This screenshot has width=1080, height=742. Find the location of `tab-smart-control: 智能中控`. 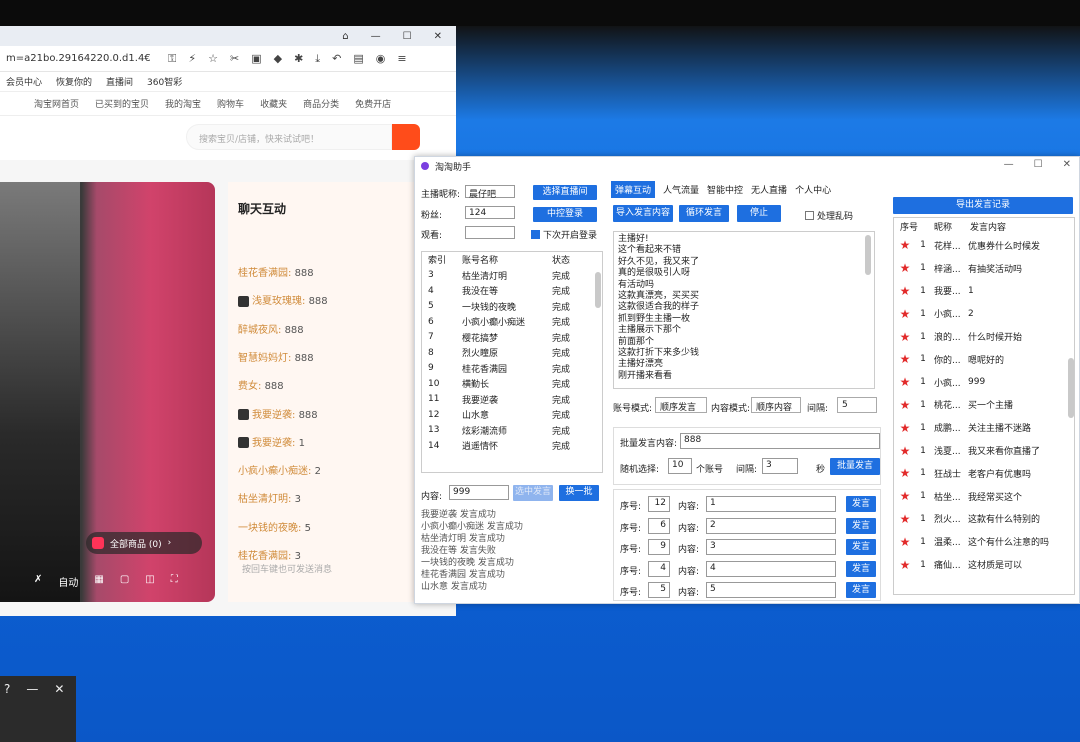

tab-smart-control: 智能中控 is located at coordinates (725, 189).